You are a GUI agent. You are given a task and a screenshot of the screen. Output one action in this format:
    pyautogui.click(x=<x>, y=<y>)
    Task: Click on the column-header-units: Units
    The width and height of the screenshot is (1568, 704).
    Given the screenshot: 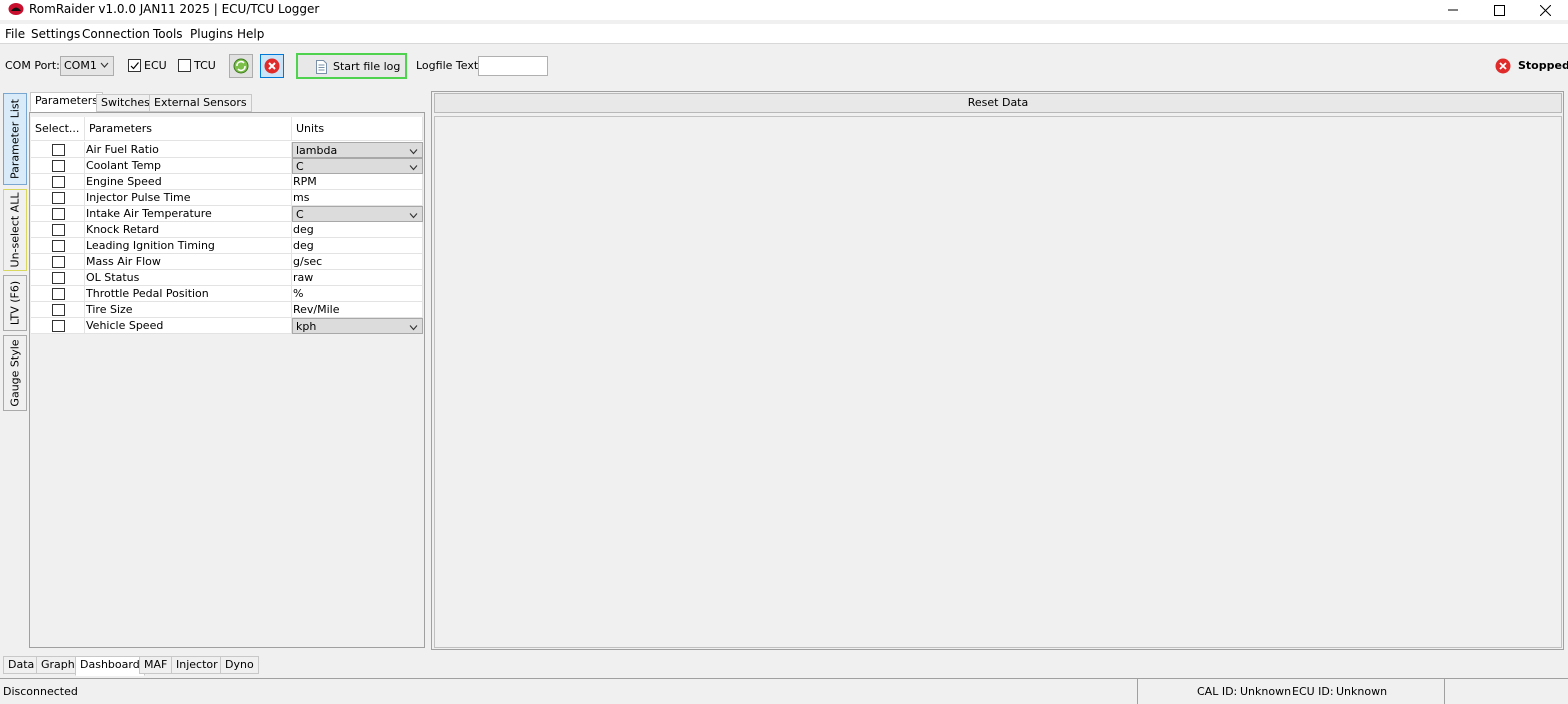 What is the action you would take?
    pyautogui.click(x=357, y=129)
    